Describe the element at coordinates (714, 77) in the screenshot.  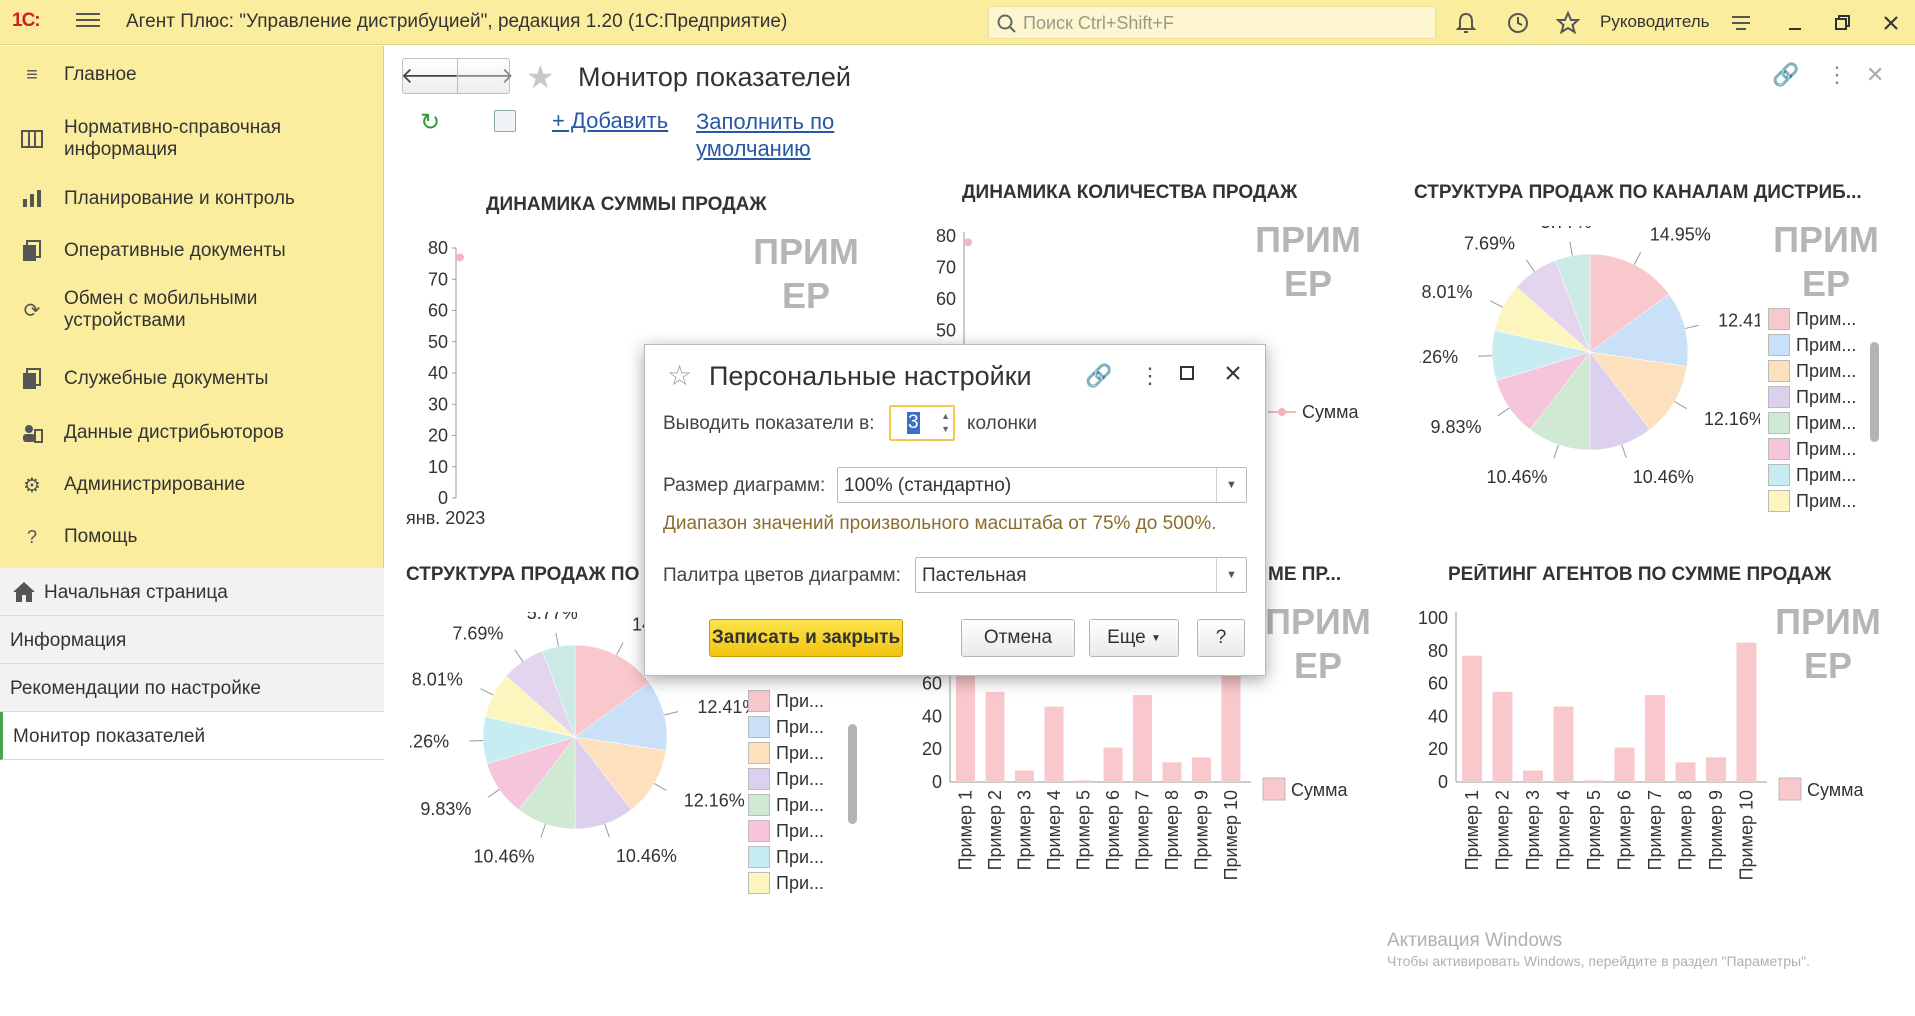
I see `page-title: Монитор показателей` at that location.